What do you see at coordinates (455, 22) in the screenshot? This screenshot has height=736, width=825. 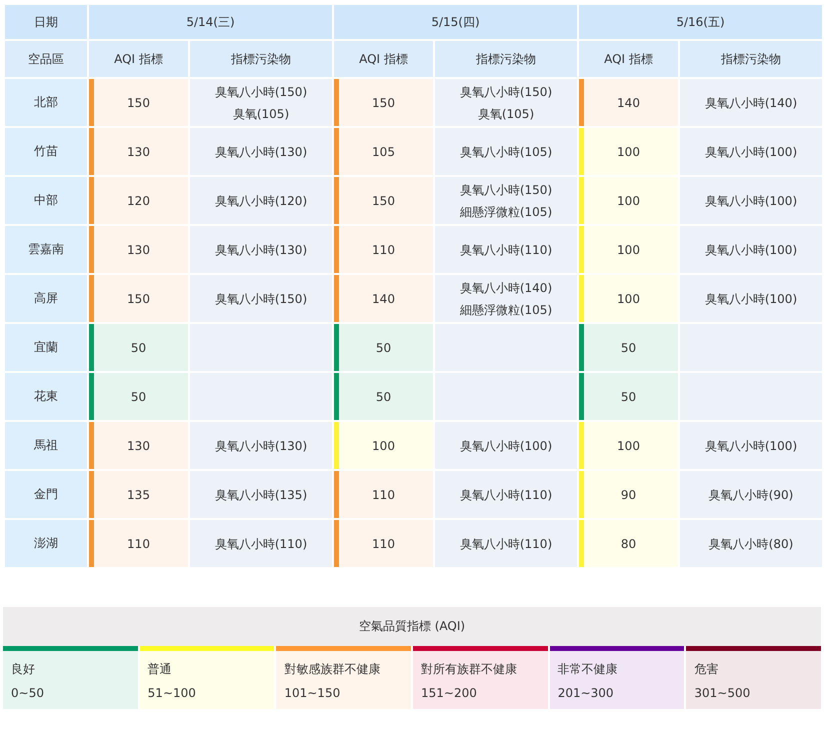 I see `date-header: 5/15(四)` at bounding box center [455, 22].